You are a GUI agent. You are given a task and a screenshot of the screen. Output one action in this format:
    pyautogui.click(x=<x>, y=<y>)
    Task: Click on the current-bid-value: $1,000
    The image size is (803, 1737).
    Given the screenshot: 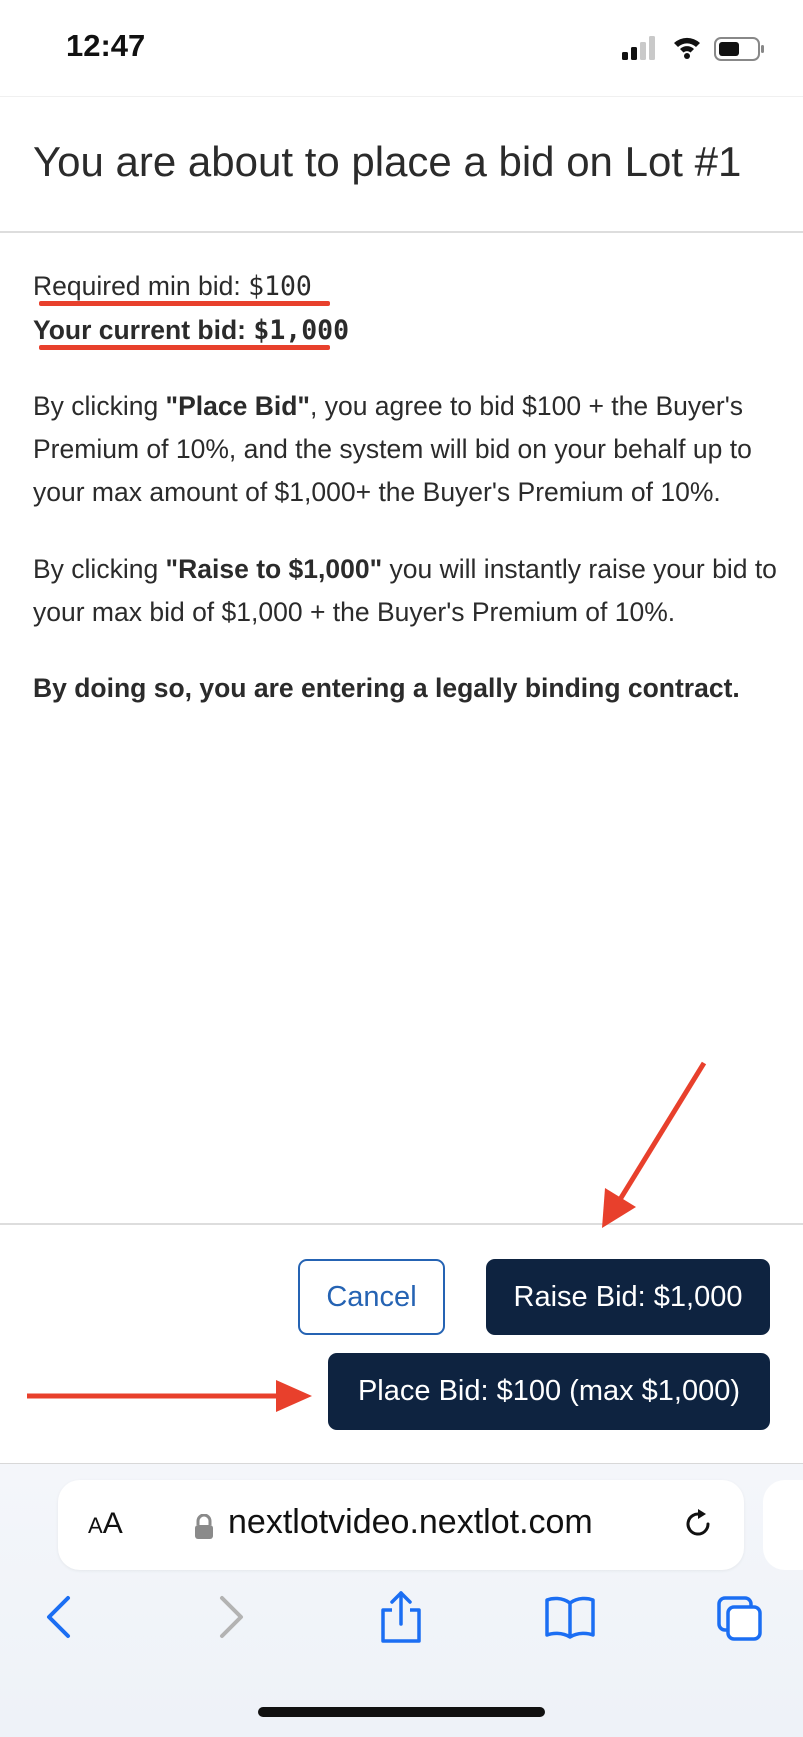 What is the action you would take?
    pyautogui.click(x=301, y=330)
    